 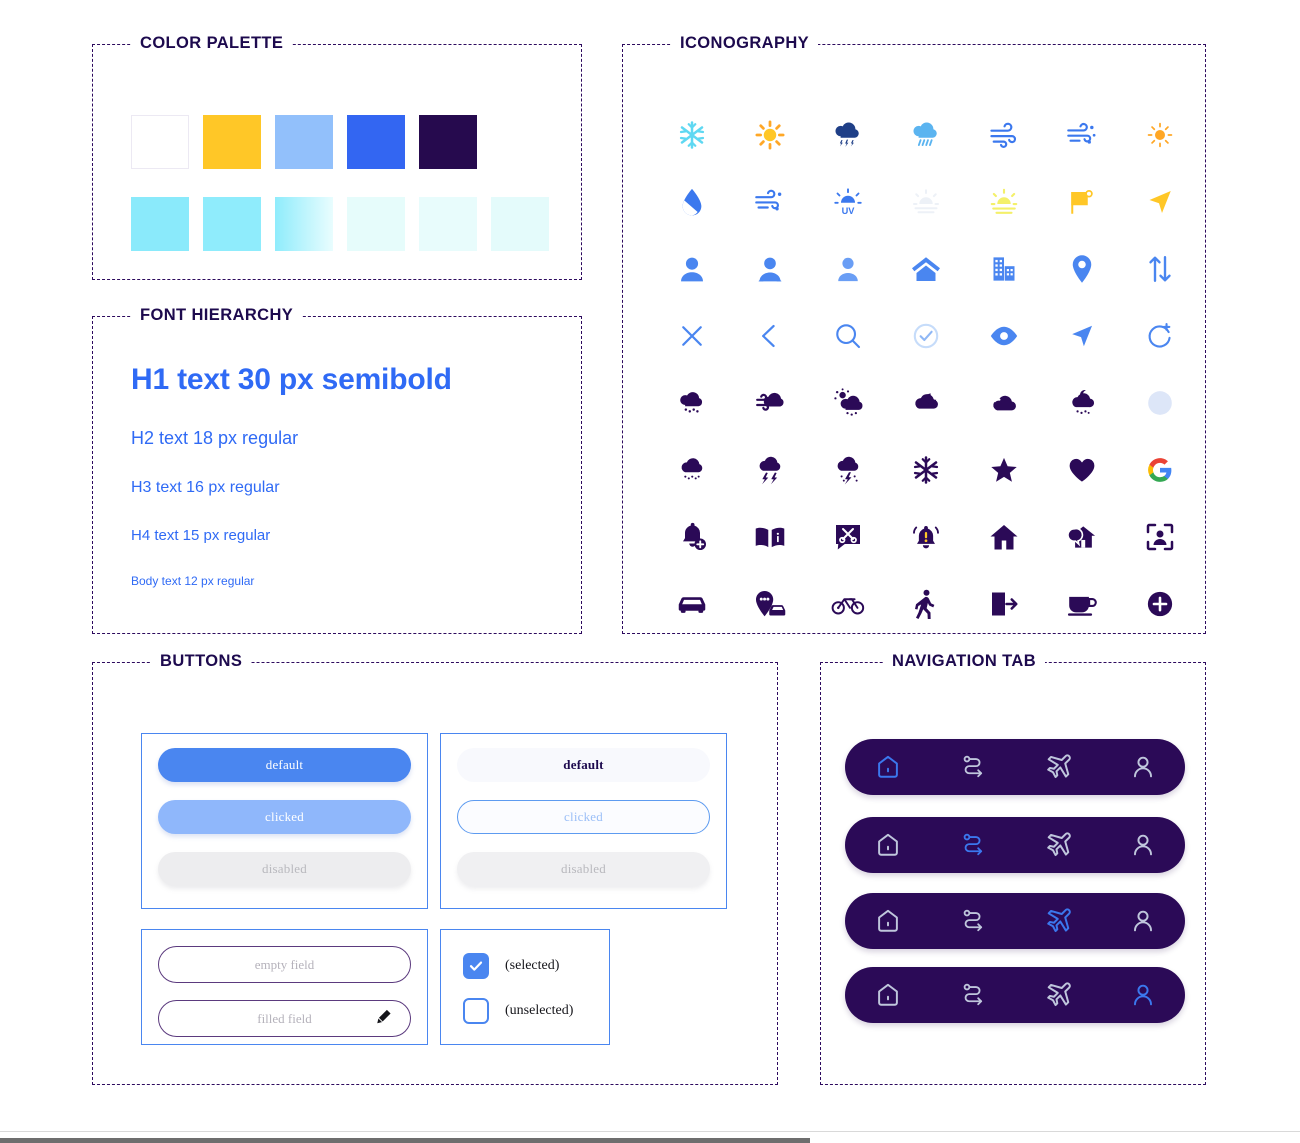 What do you see at coordinates (205, 487) in the screenshot?
I see `font-sample-h3: H3 text 16 px regular` at bounding box center [205, 487].